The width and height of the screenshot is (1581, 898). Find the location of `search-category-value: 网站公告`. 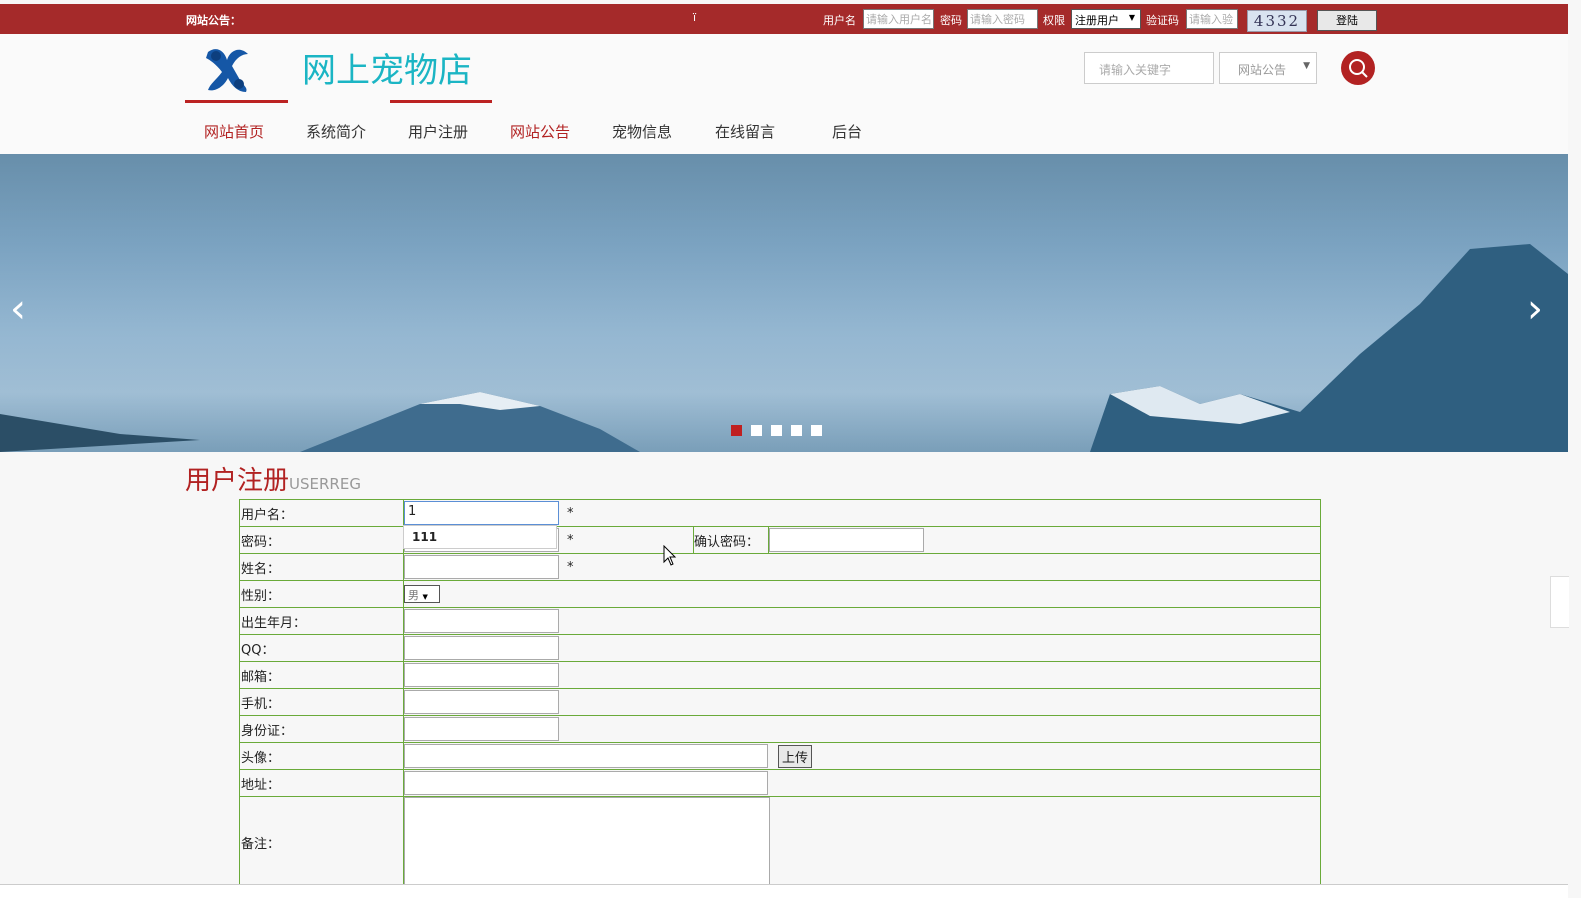

search-category-value: 网站公告 is located at coordinates (1262, 70).